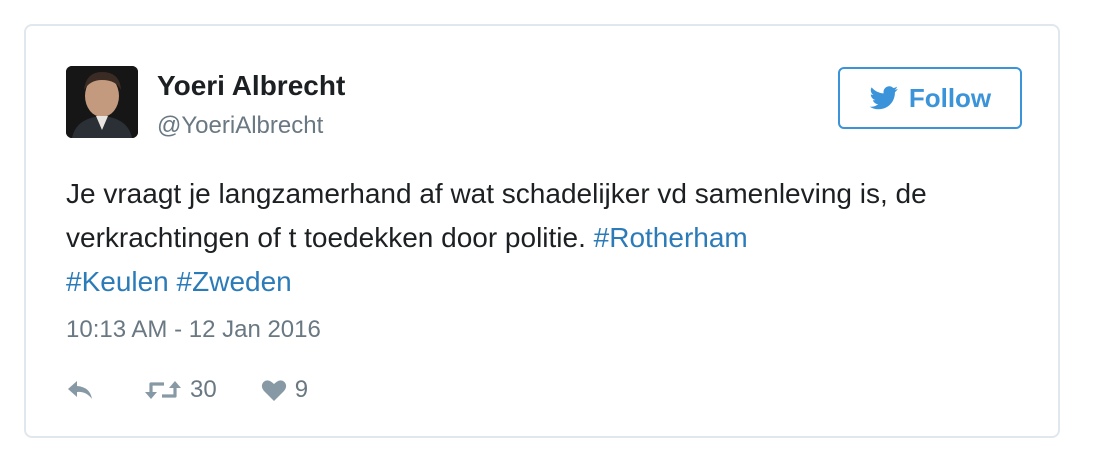 The image size is (1094, 474). Describe the element at coordinates (950, 97) in the screenshot. I see `follow-label: Follow` at that location.